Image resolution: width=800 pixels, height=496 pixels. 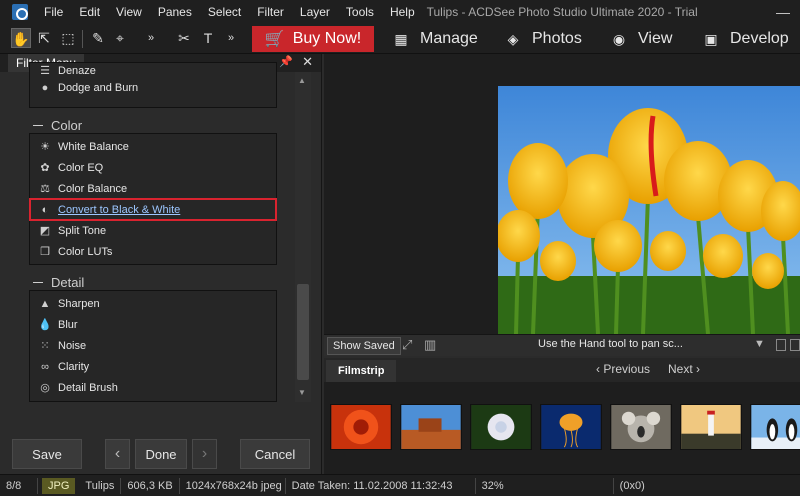 I want to click on magnifier-icon: ●, so click(x=45, y=87).